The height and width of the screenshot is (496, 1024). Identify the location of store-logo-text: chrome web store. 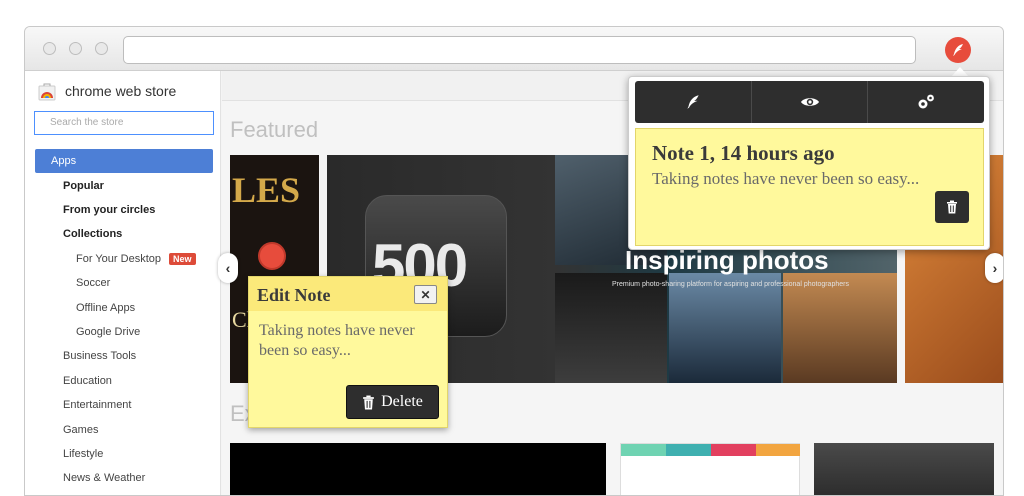
(121, 91).